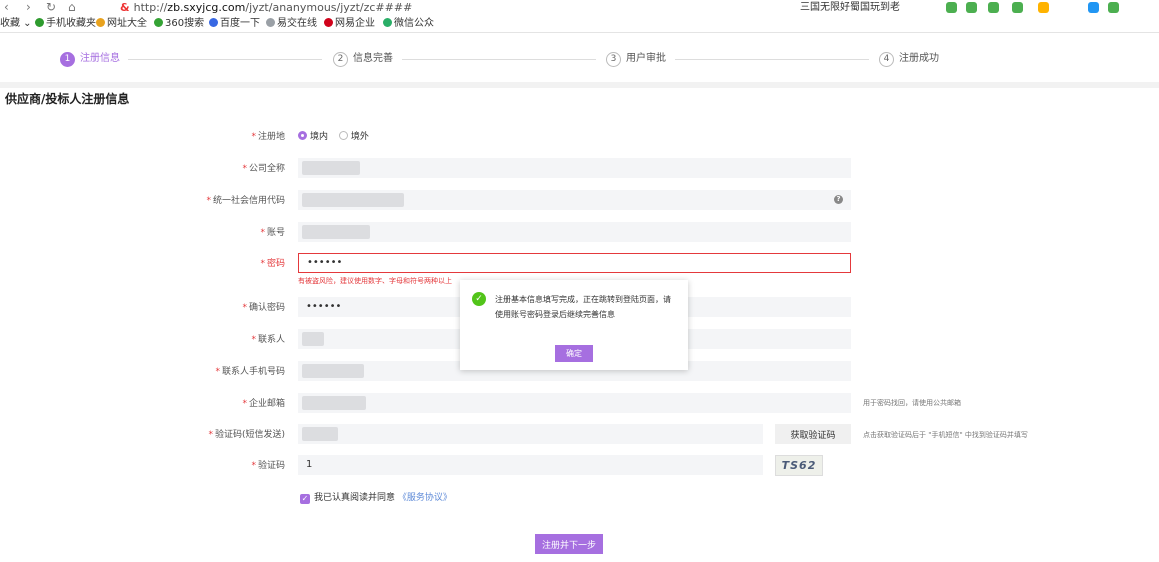 The width and height of the screenshot is (1159, 562). I want to click on bookmark-item: 网址大全, so click(121, 24).